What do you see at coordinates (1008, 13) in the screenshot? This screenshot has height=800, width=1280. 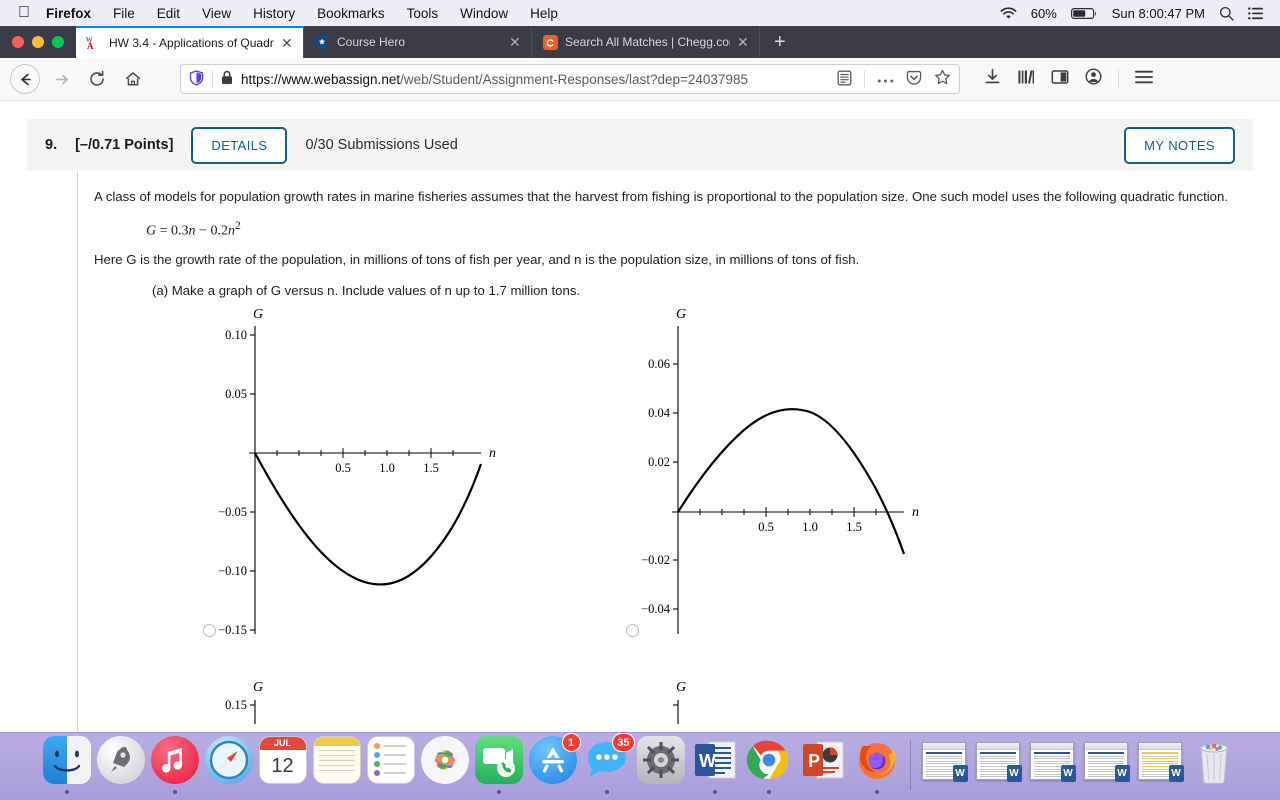 I see `wifi-icon` at bounding box center [1008, 13].